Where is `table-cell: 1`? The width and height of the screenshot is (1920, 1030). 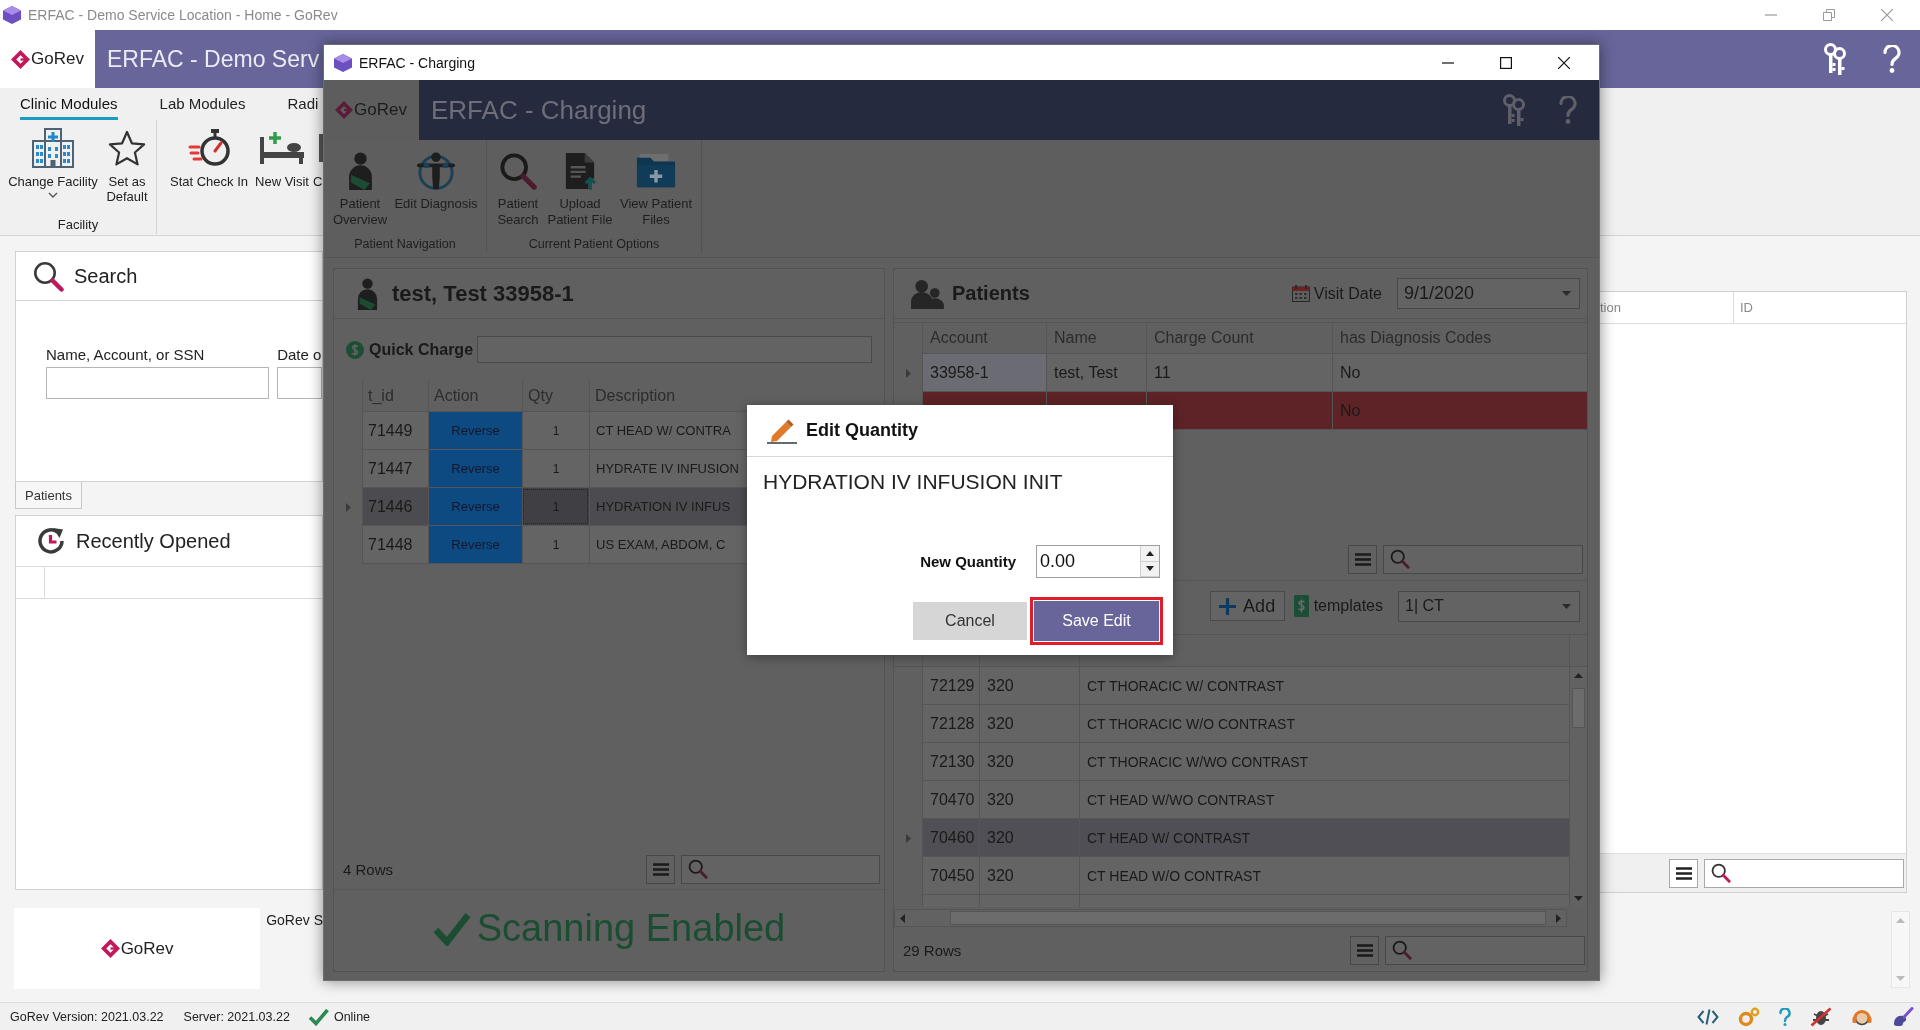
table-cell: 1 is located at coordinates (555, 544).